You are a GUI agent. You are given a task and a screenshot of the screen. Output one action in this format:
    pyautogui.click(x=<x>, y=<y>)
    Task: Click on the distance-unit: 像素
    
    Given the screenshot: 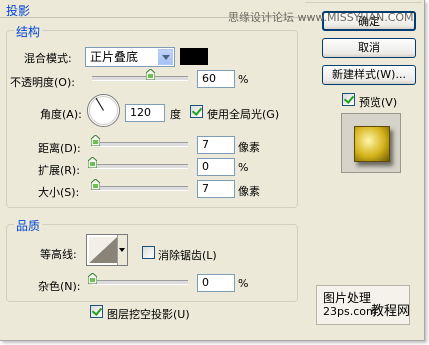 What is the action you would take?
    pyautogui.click(x=249, y=147)
    